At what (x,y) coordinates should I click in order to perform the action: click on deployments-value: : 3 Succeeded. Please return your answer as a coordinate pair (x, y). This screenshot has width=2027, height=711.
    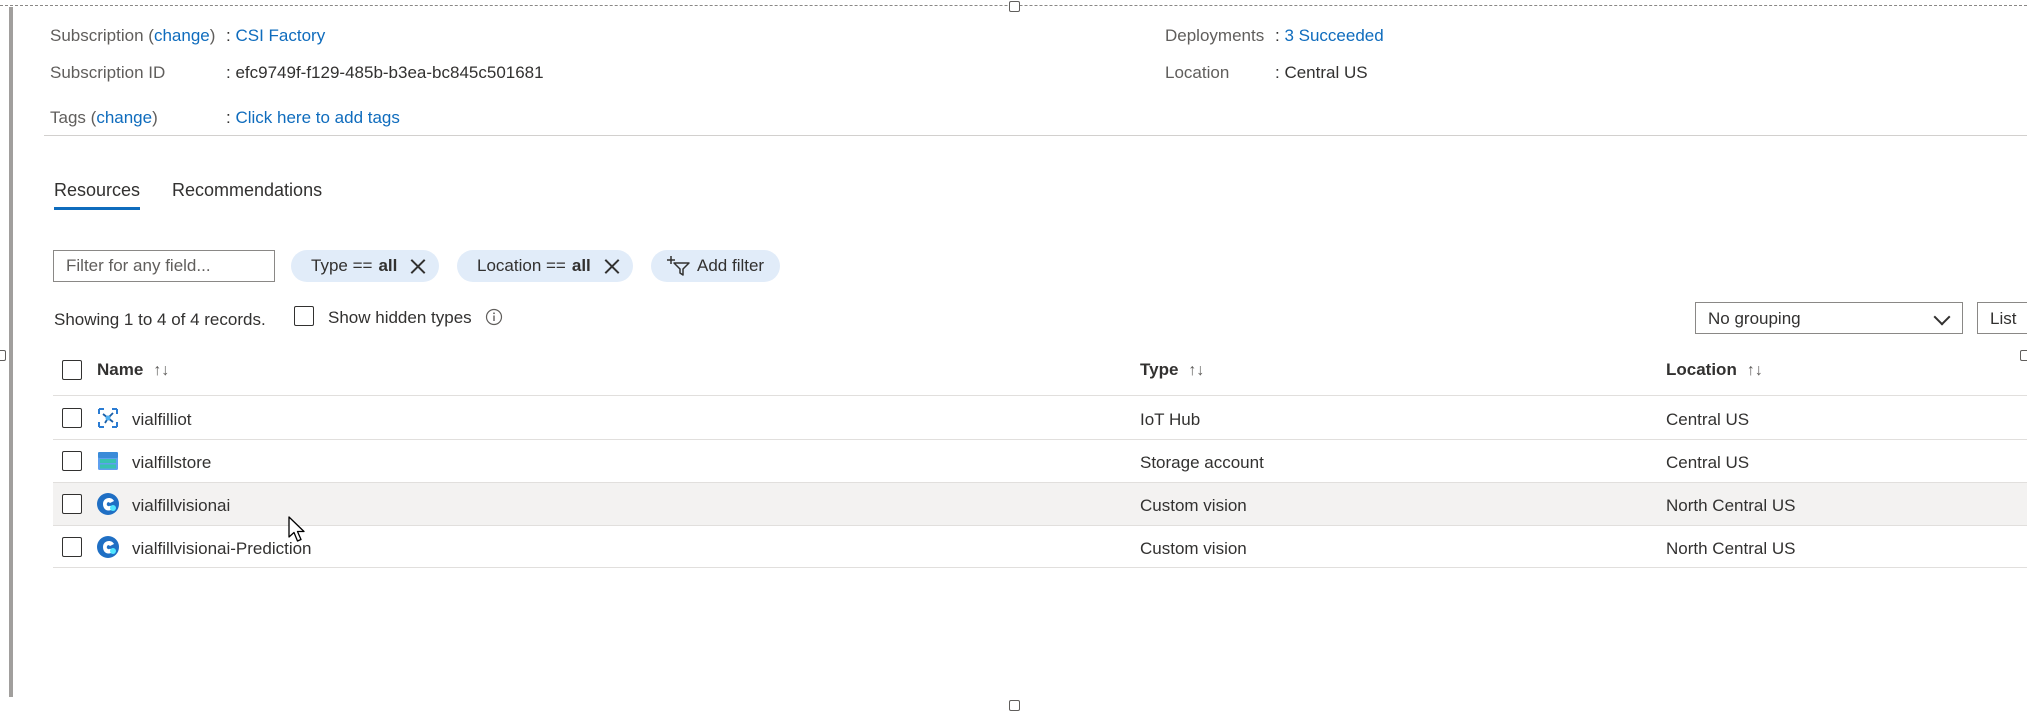
    Looking at the image, I should click on (1329, 35).